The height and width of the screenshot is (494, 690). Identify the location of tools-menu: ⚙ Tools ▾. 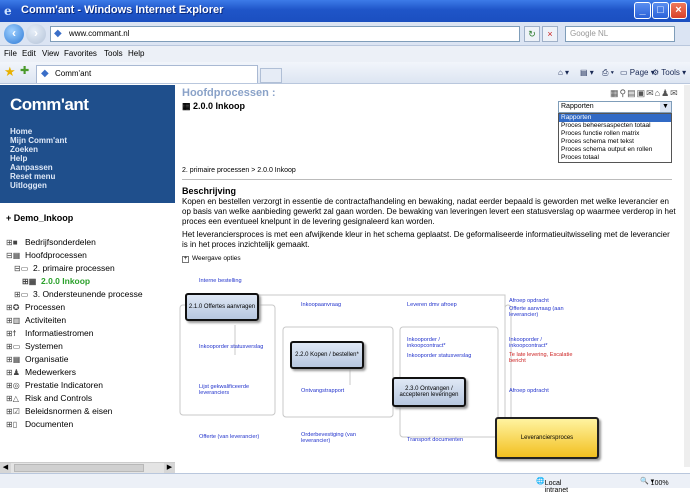
(669, 72).